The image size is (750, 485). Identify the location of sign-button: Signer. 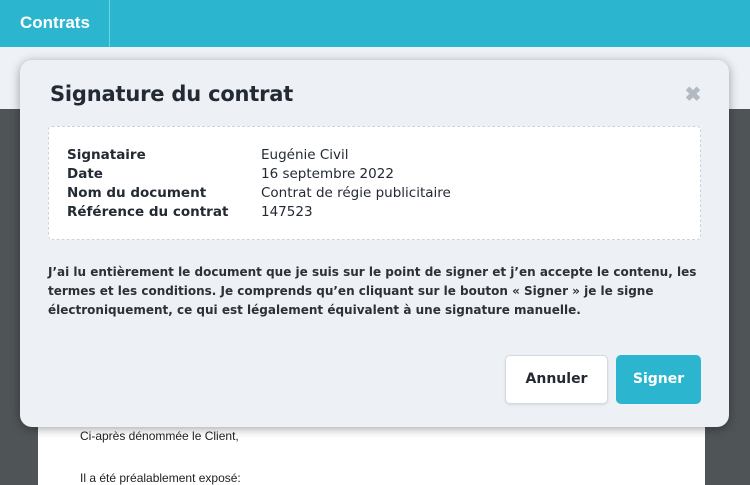
(658, 379).